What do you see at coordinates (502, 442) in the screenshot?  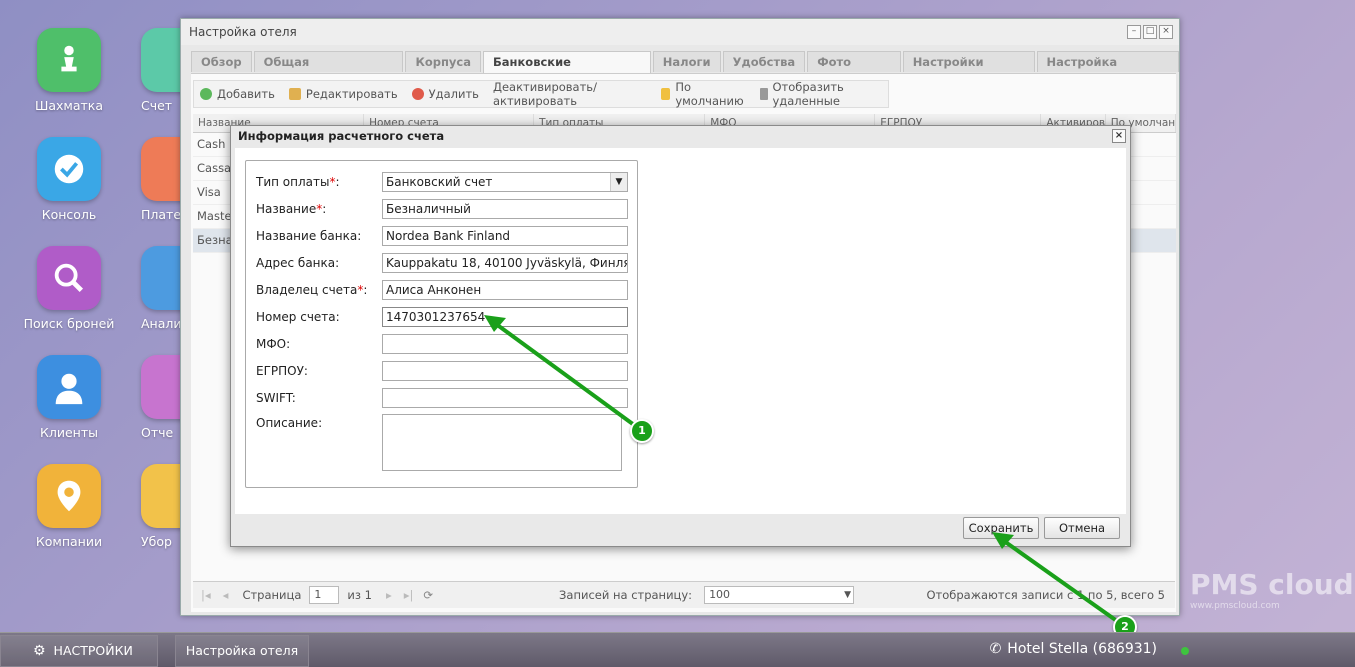 I see `description-field` at bounding box center [502, 442].